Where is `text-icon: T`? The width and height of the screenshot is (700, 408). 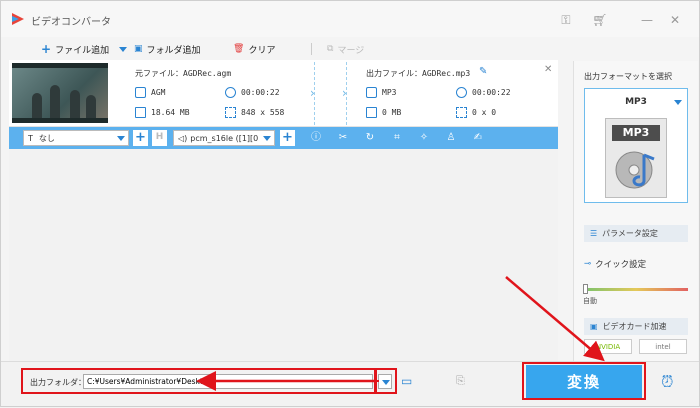 text-icon: T is located at coordinates (30, 138).